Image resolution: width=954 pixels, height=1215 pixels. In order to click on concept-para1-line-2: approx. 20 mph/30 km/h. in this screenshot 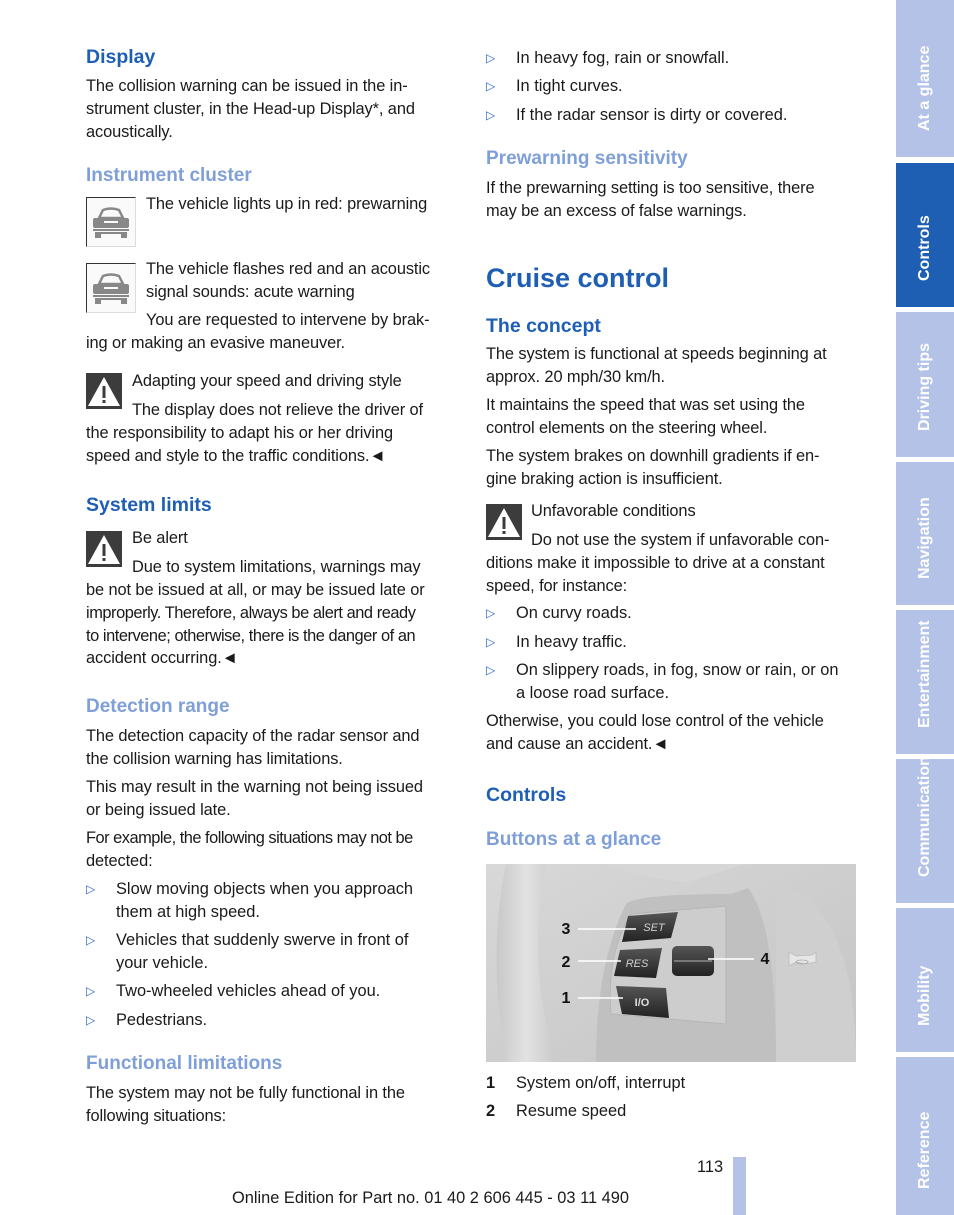, I will do `click(576, 377)`.